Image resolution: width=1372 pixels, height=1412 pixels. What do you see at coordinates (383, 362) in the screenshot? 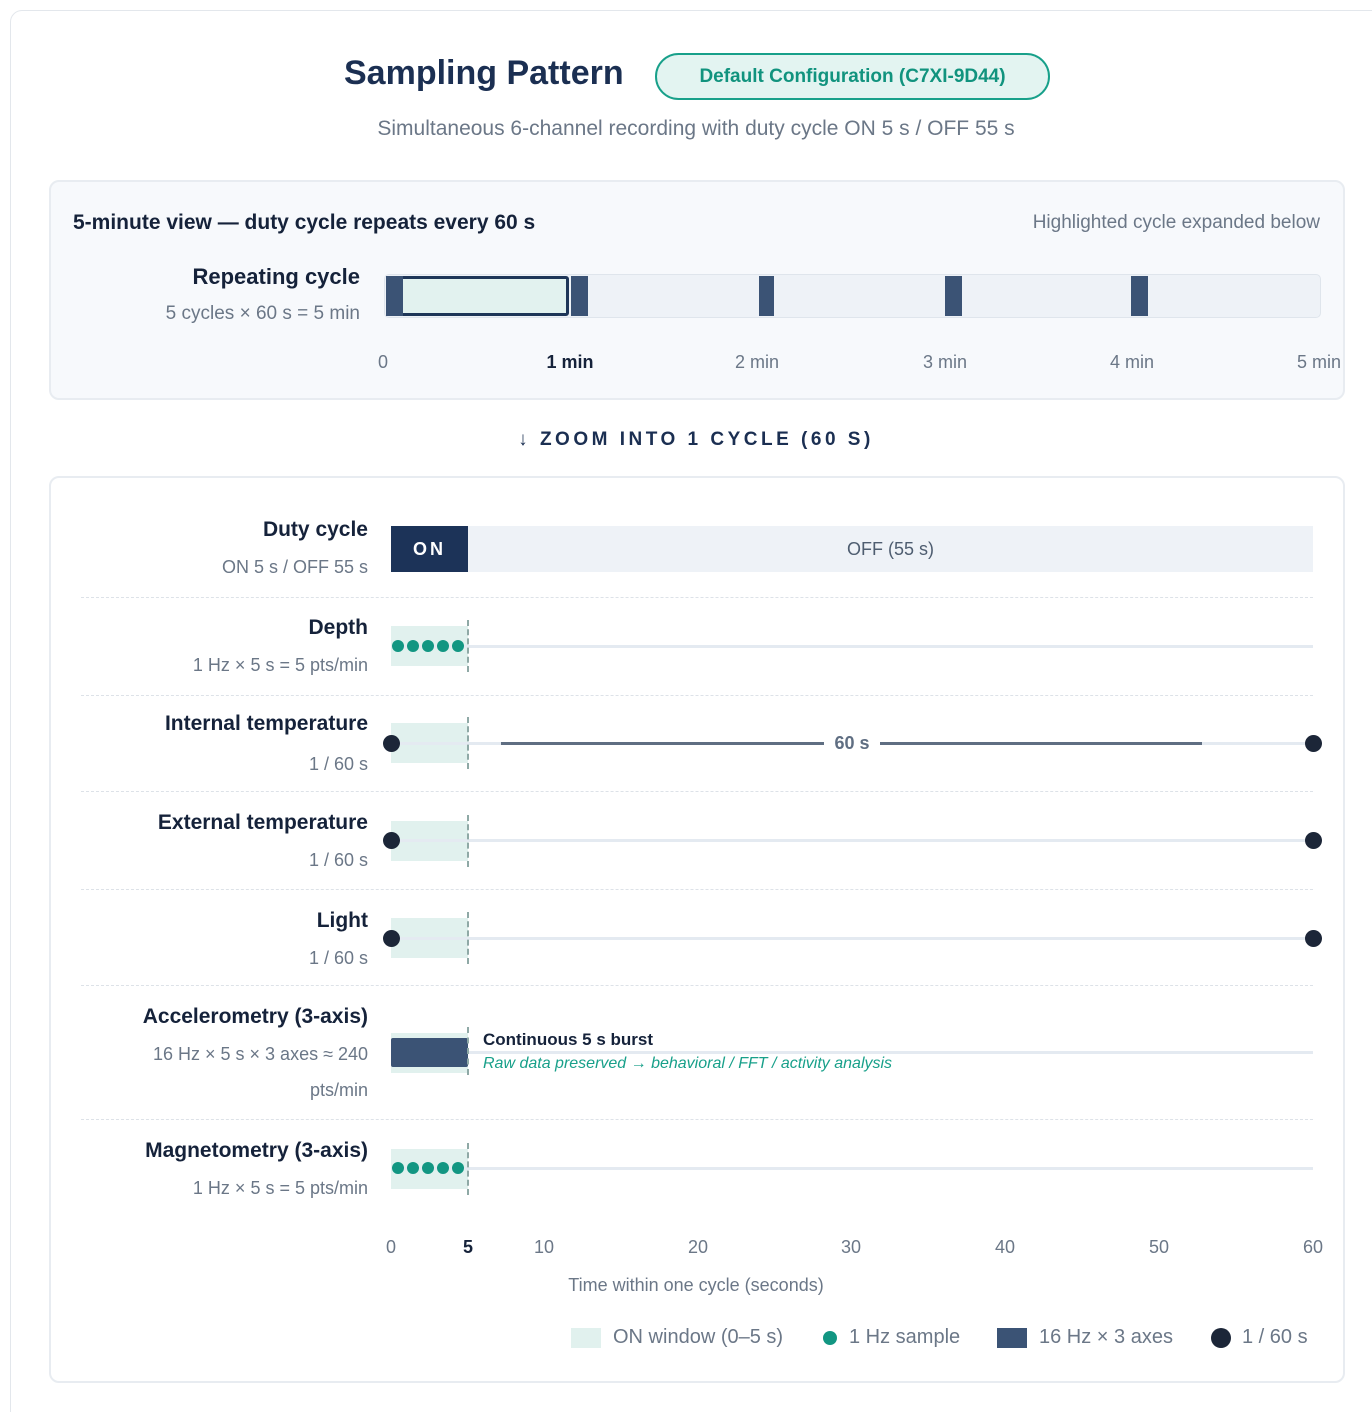
I see `overview-tick: 0` at bounding box center [383, 362].